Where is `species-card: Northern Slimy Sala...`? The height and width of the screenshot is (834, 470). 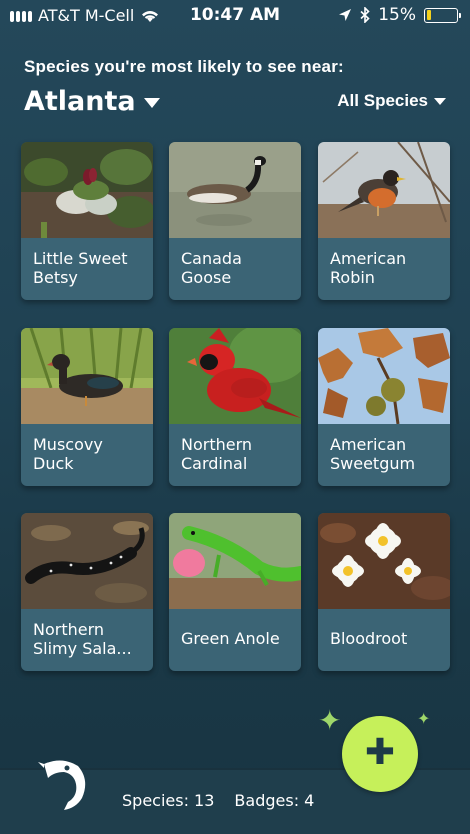 species-card: Northern Slimy Sala... is located at coordinates (87, 592).